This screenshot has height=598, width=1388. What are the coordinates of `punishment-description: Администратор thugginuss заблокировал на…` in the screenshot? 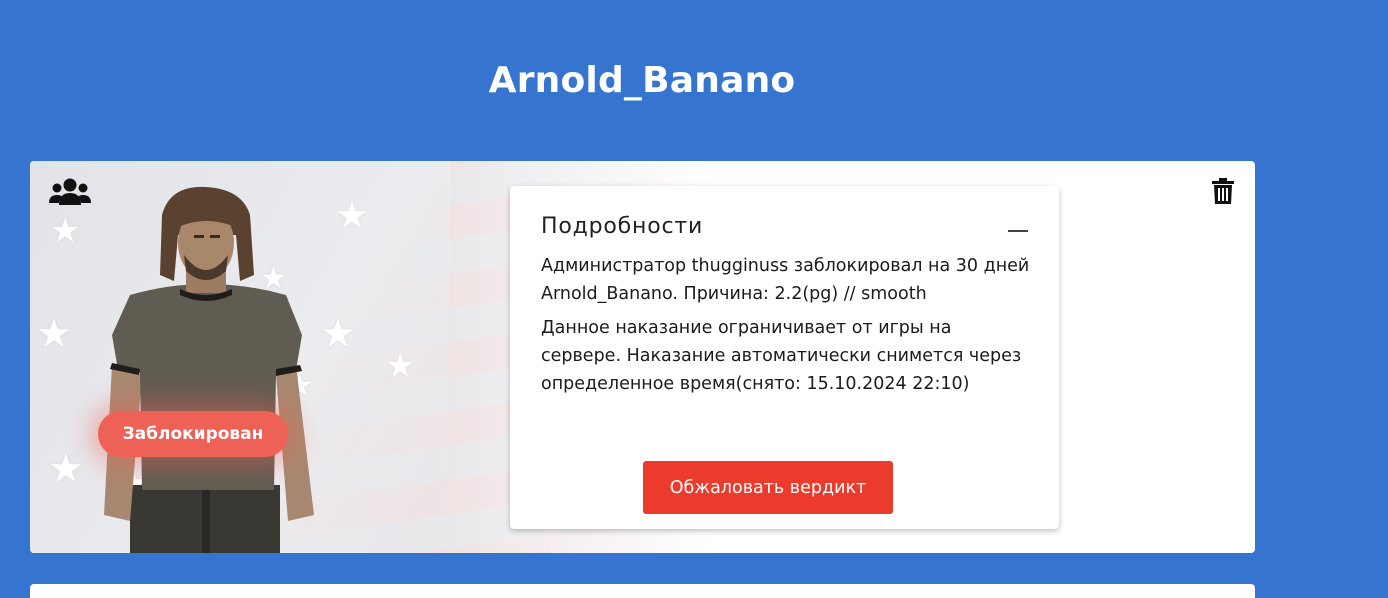 It's located at (785, 280).